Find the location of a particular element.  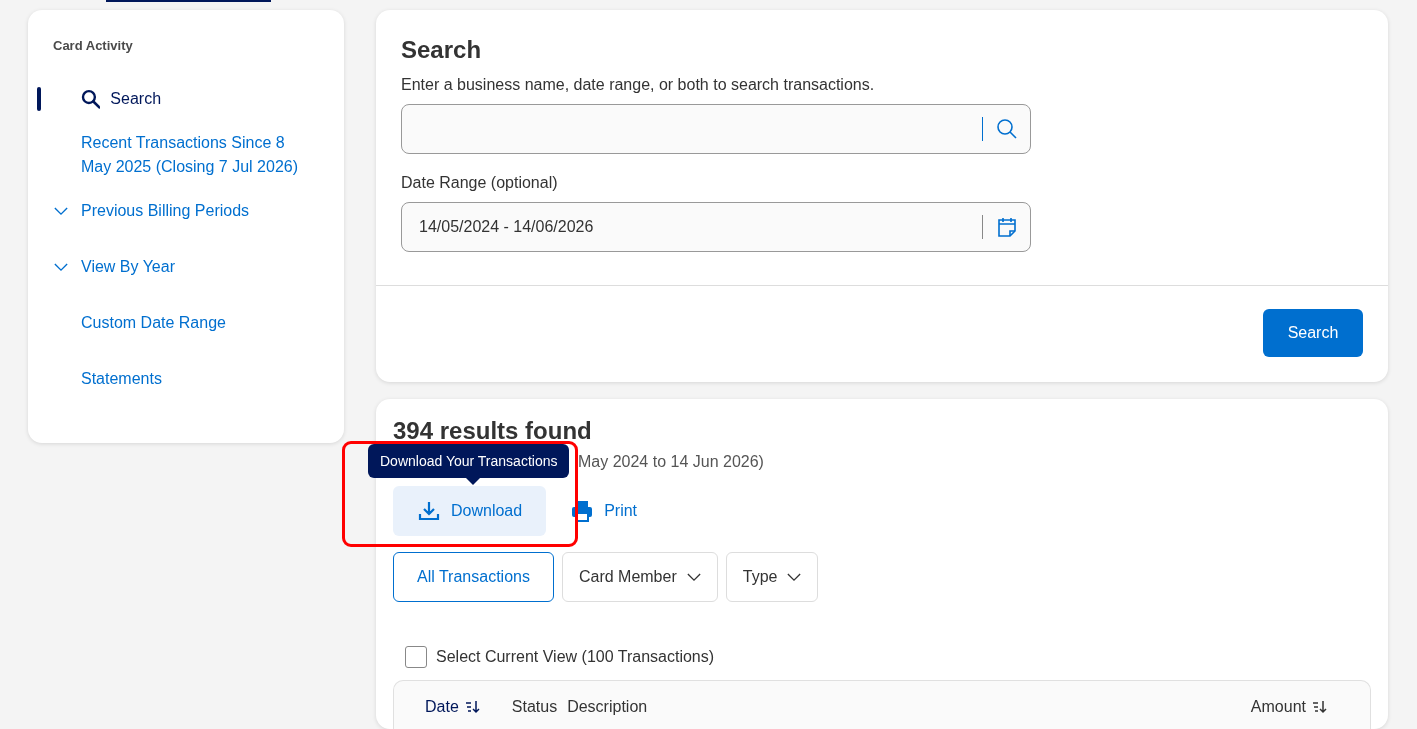

calendar-icon is located at coordinates (1007, 227).